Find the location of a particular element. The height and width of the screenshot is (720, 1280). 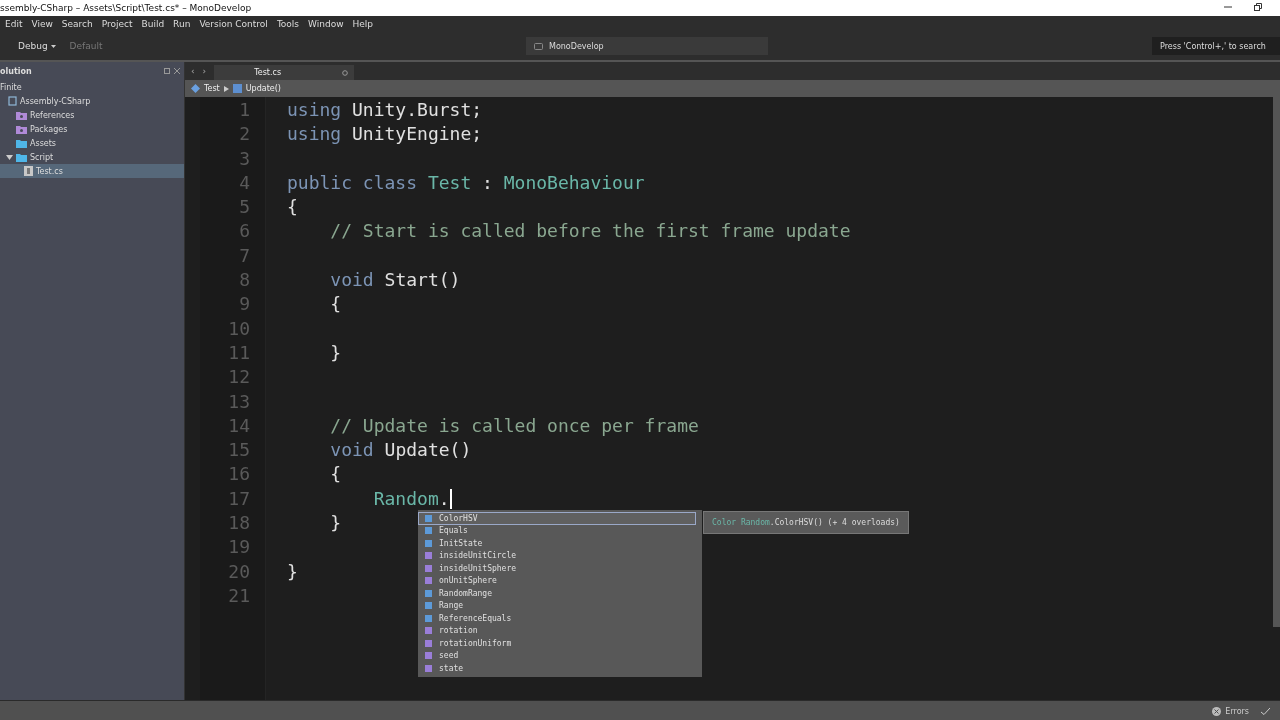

back-button: ‹ is located at coordinates (193, 71).